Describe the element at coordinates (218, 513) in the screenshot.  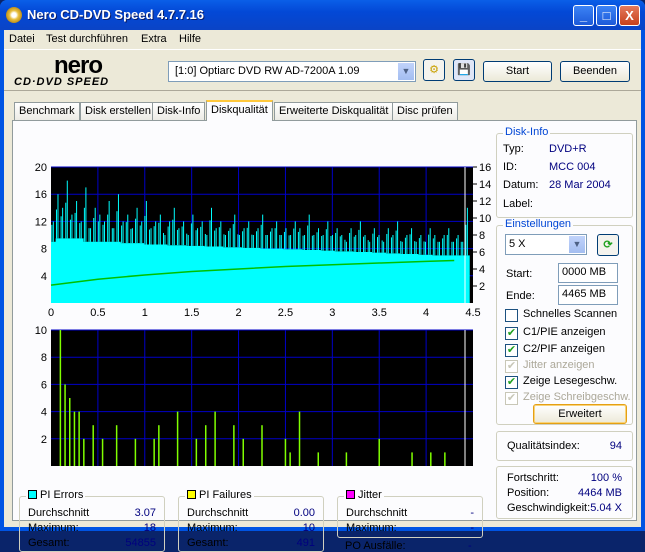
I see `pif-avg-label: Durchschnitt` at that location.